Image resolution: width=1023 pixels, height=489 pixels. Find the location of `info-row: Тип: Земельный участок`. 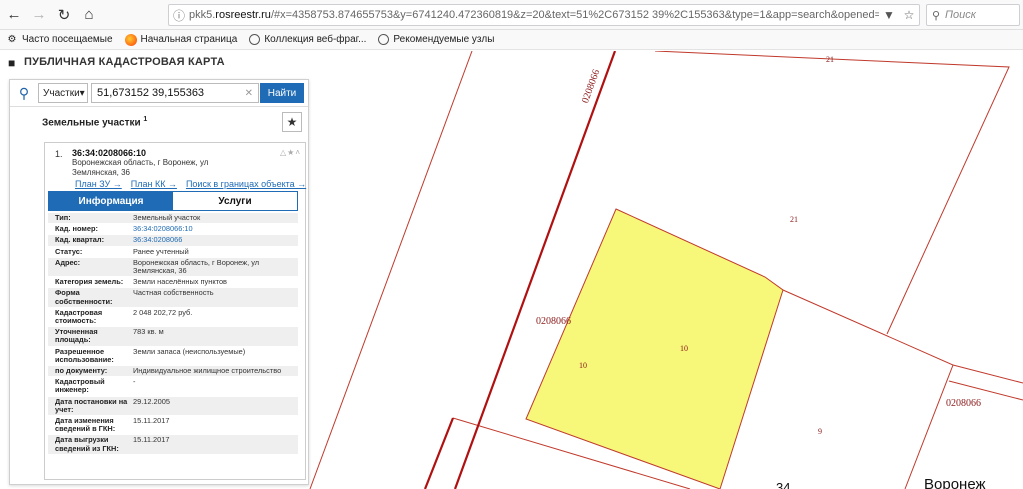

info-row: Тип: Земельный участок is located at coordinates (173, 219).